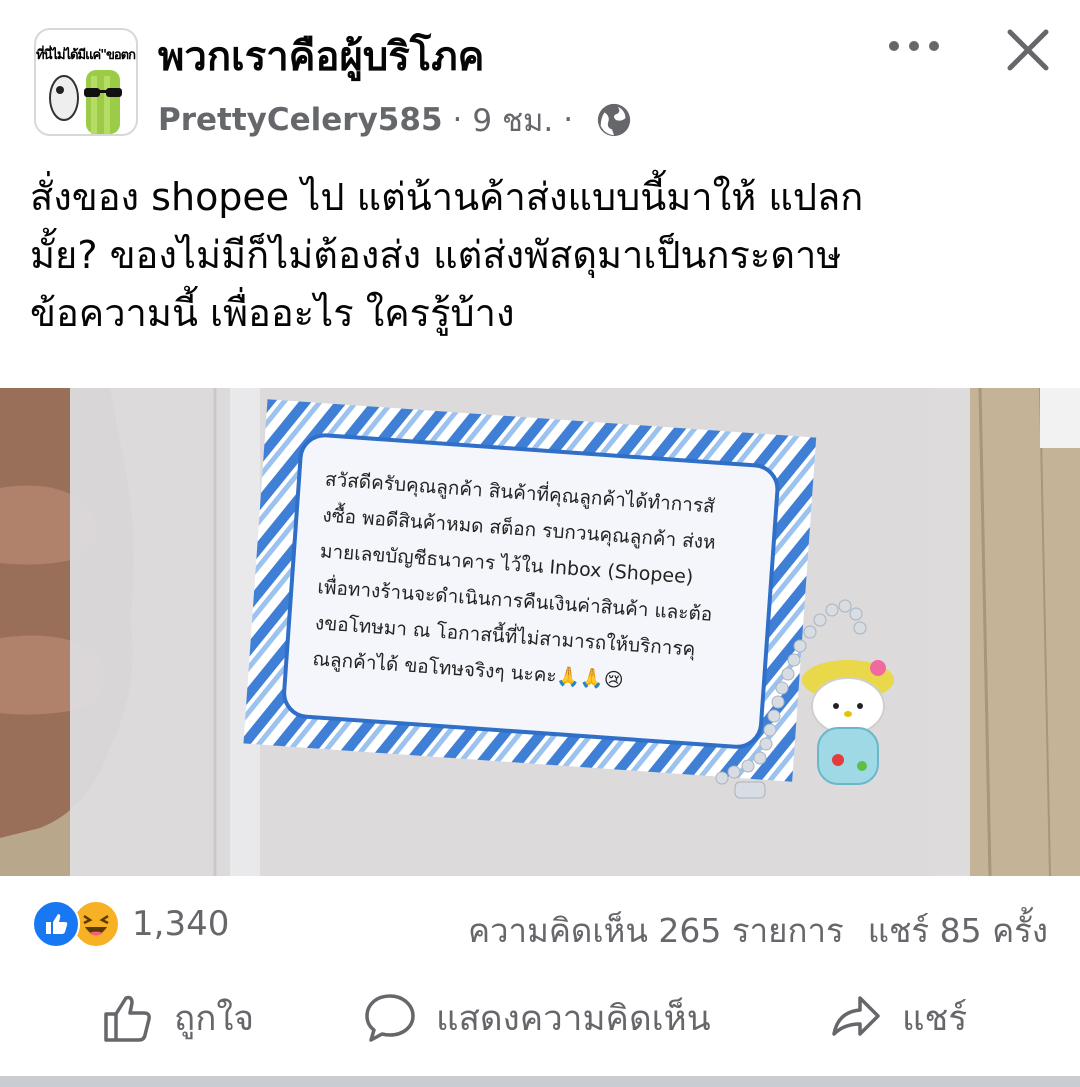  Describe the element at coordinates (390, 1018) in the screenshot. I see `comment-bubble-icon` at that location.